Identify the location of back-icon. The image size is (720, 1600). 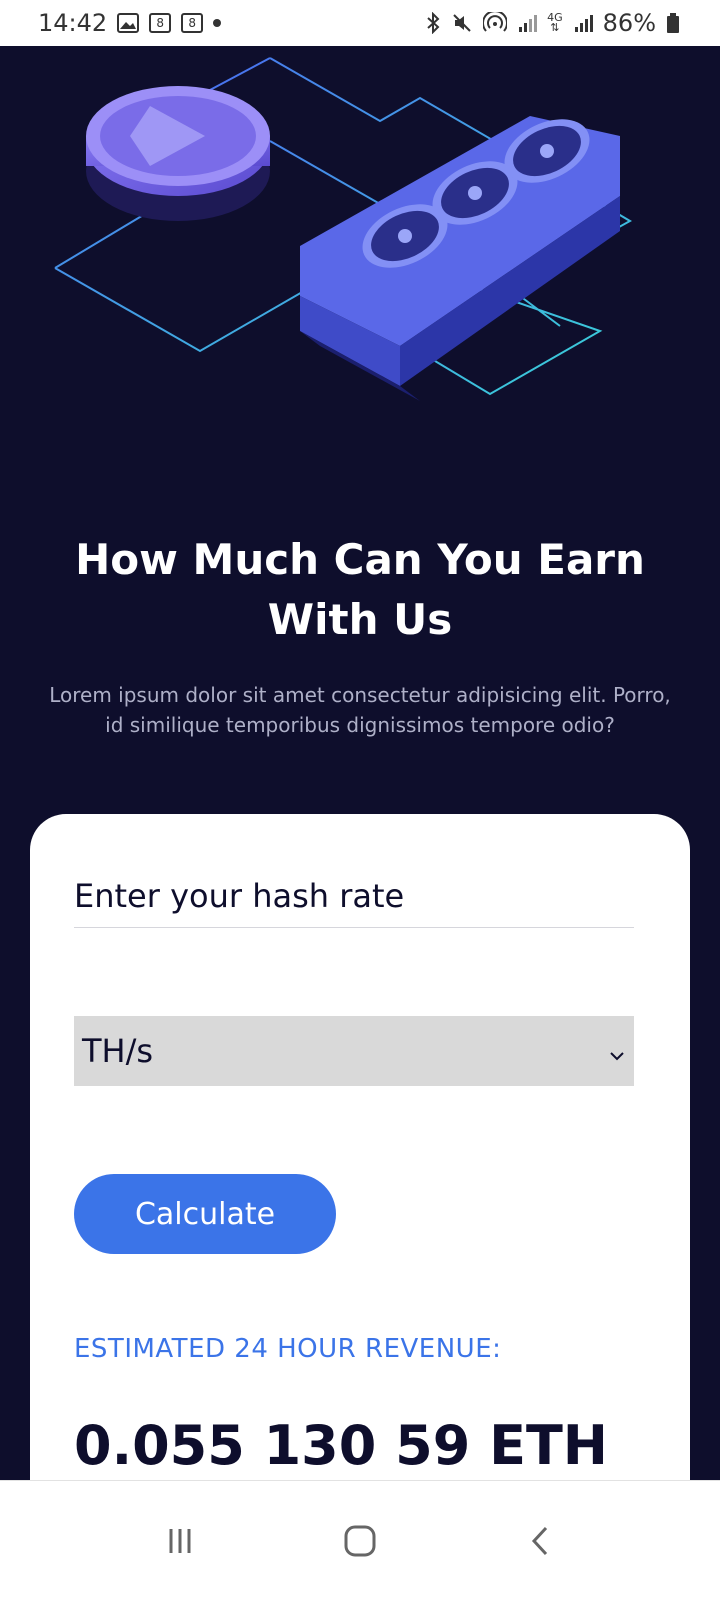
(539, 1540).